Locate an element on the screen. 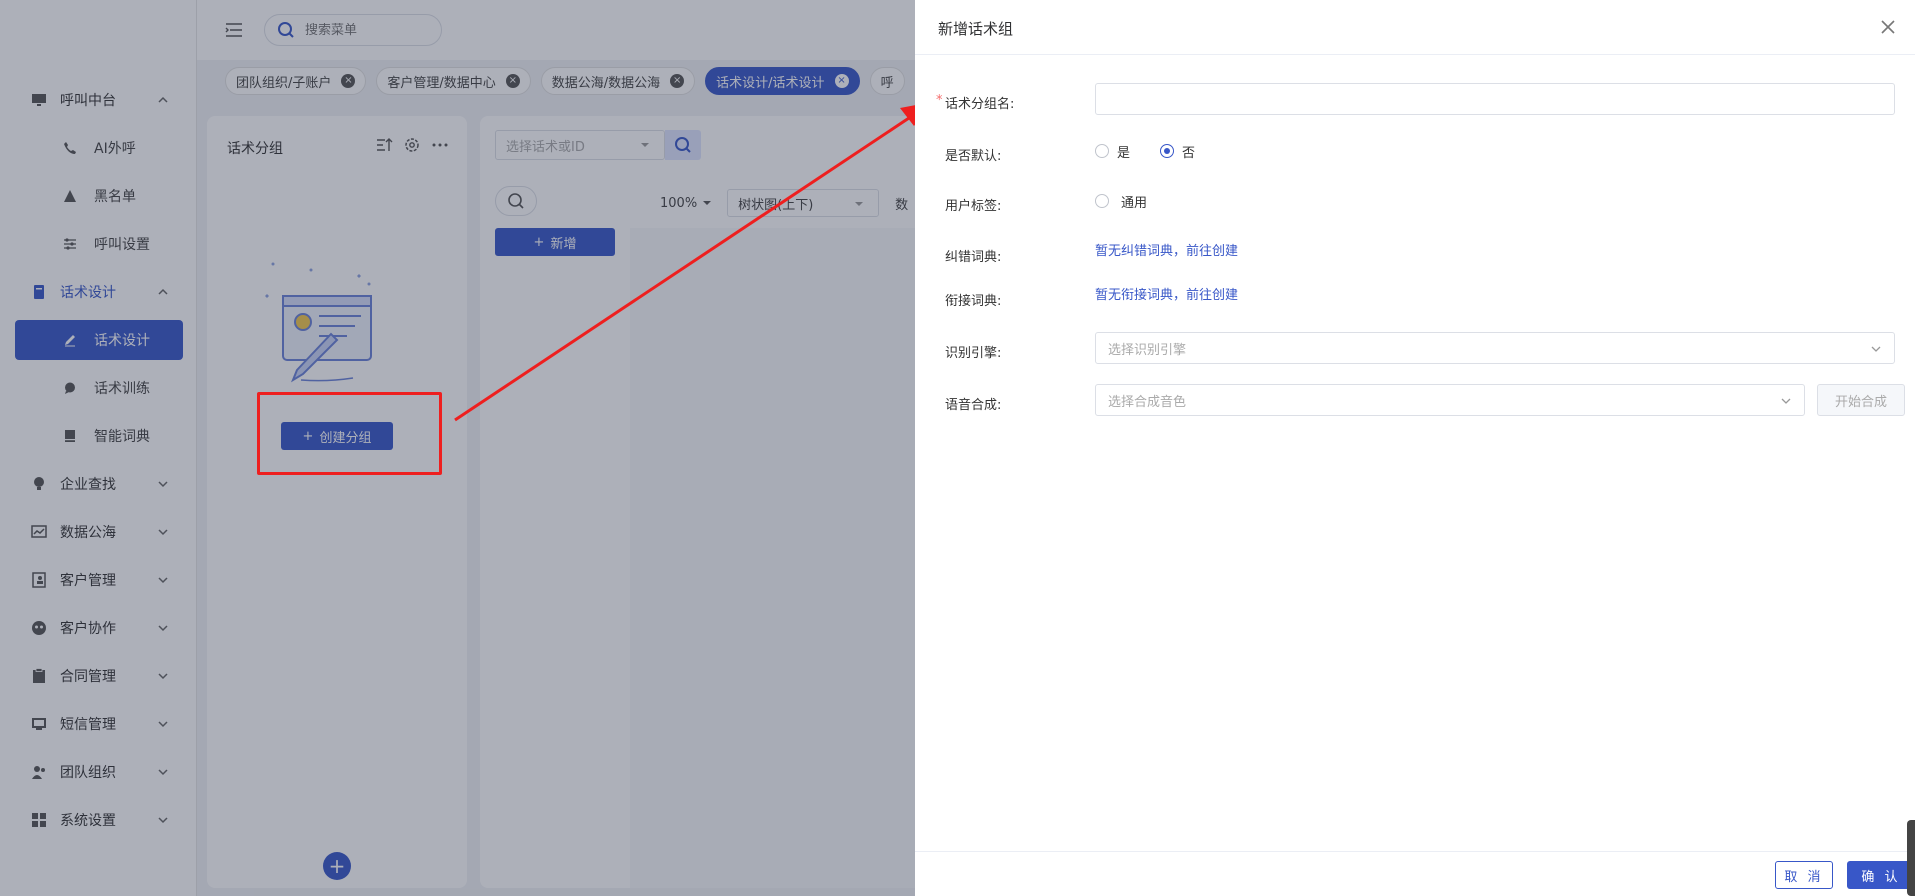  engine-select-placeholder: 选择识别引擎 is located at coordinates (1147, 350).